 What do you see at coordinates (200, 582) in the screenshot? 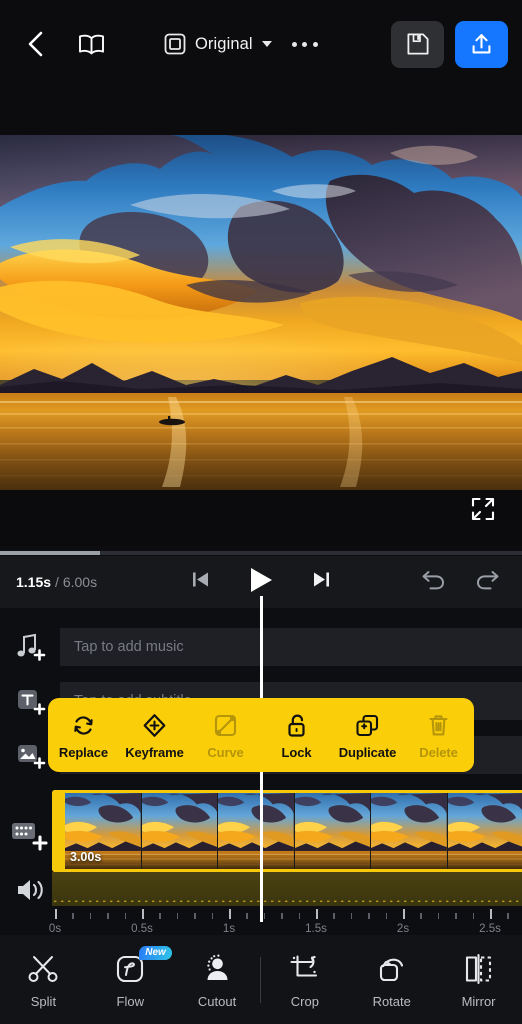
I see `prev-frame-button` at bounding box center [200, 582].